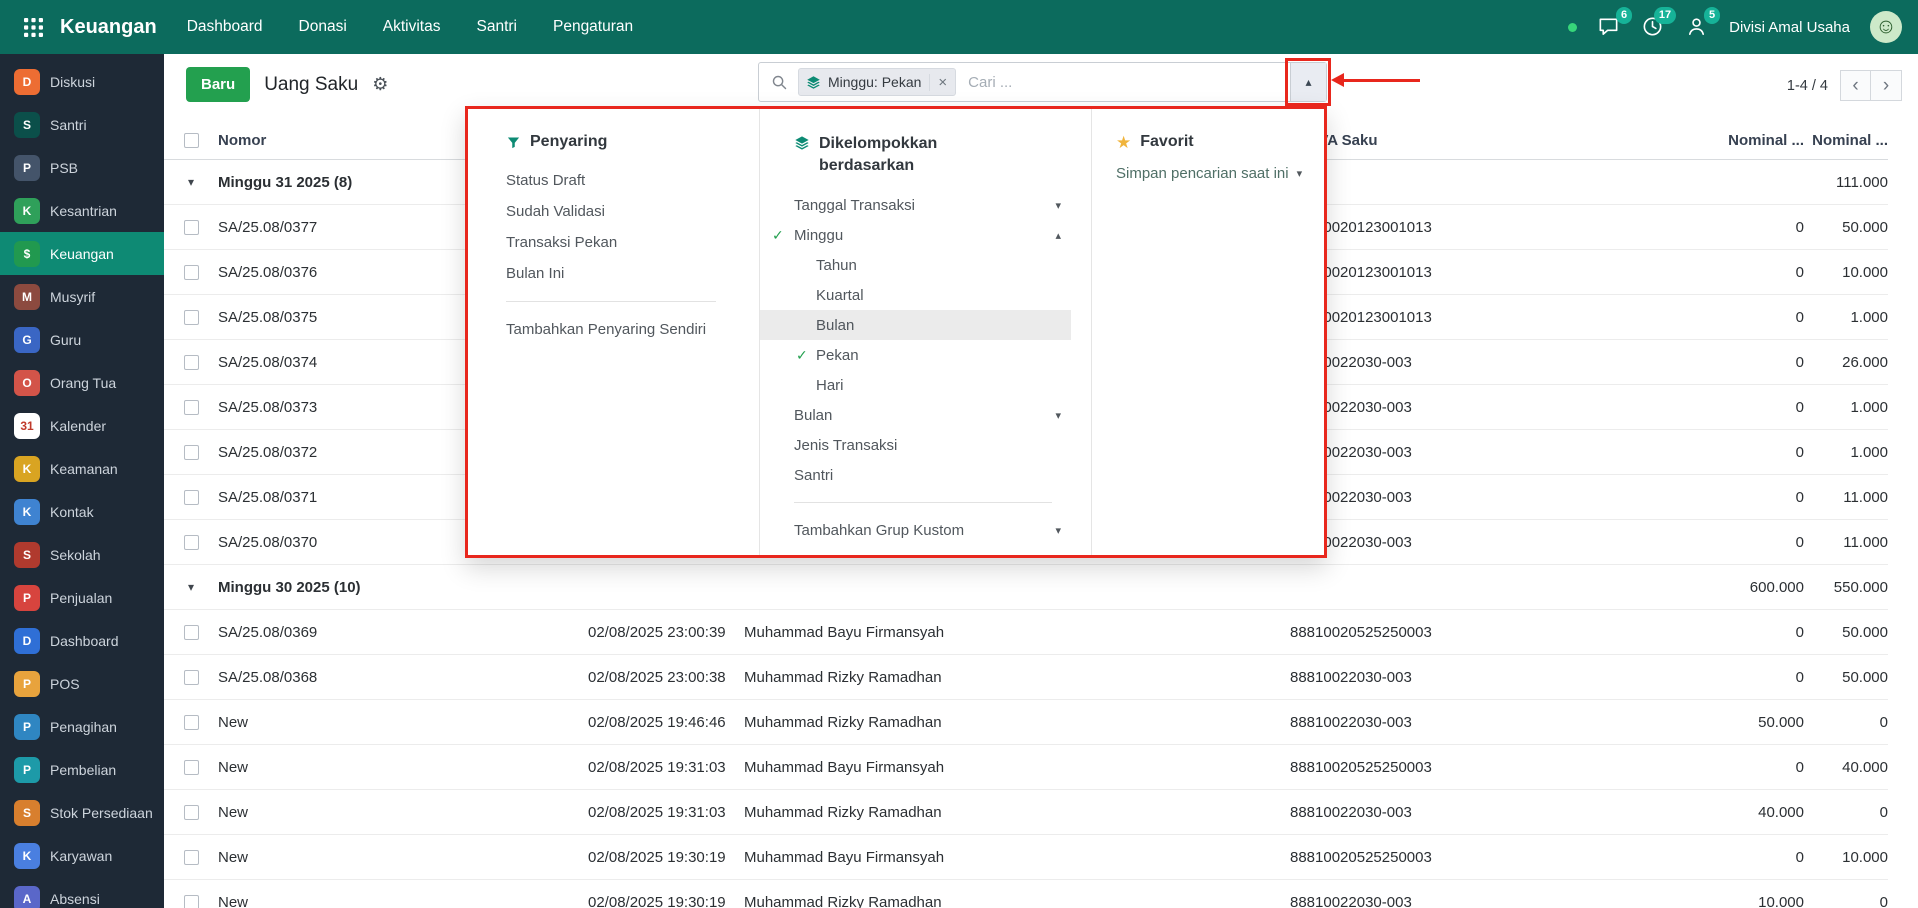 The image size is (1918, 908). What do you see at coordinates (1375, 80) in the screenshot?
I see `annotation-arrow` at bounding box center [1375, 80].